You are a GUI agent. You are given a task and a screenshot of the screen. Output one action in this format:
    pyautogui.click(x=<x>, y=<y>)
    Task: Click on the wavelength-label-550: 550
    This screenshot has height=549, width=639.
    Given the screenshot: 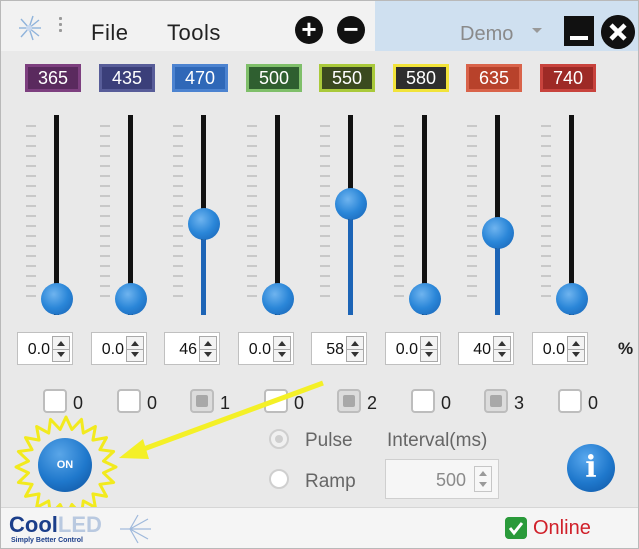 What is the action you would take?
    pyautogui.click(x=347, y=78)
    